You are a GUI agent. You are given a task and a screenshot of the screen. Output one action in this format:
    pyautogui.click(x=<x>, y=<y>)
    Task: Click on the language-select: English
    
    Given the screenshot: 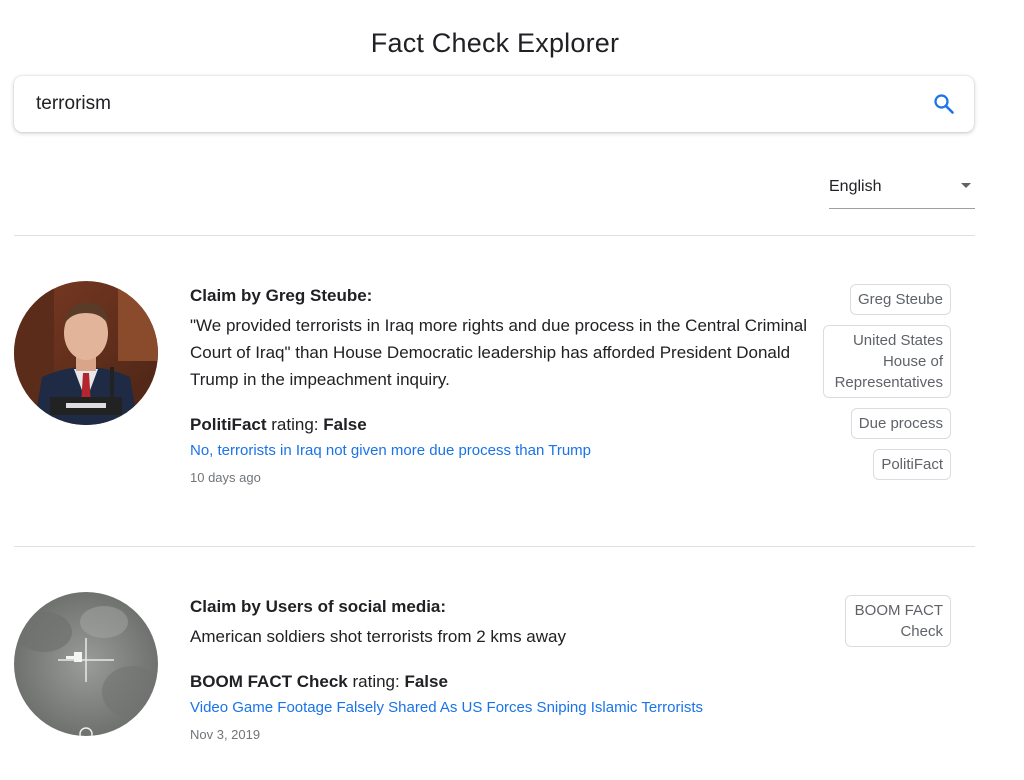 What is the action you would take?
    pyautogui.click(x=902, y=188)
    